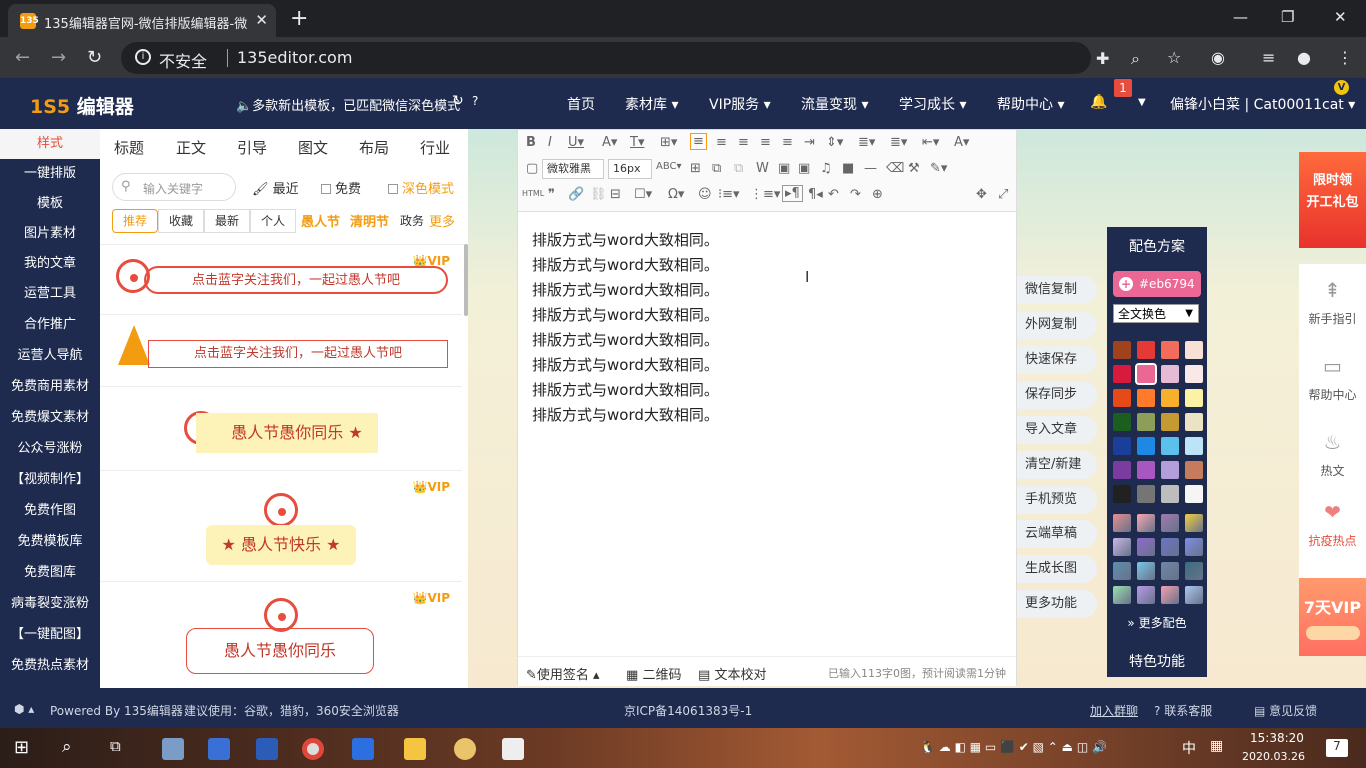 Image resolution: width=1366 pixels, height=768 pixels. I want to click on reload-button: ↻, so click(94, 57).